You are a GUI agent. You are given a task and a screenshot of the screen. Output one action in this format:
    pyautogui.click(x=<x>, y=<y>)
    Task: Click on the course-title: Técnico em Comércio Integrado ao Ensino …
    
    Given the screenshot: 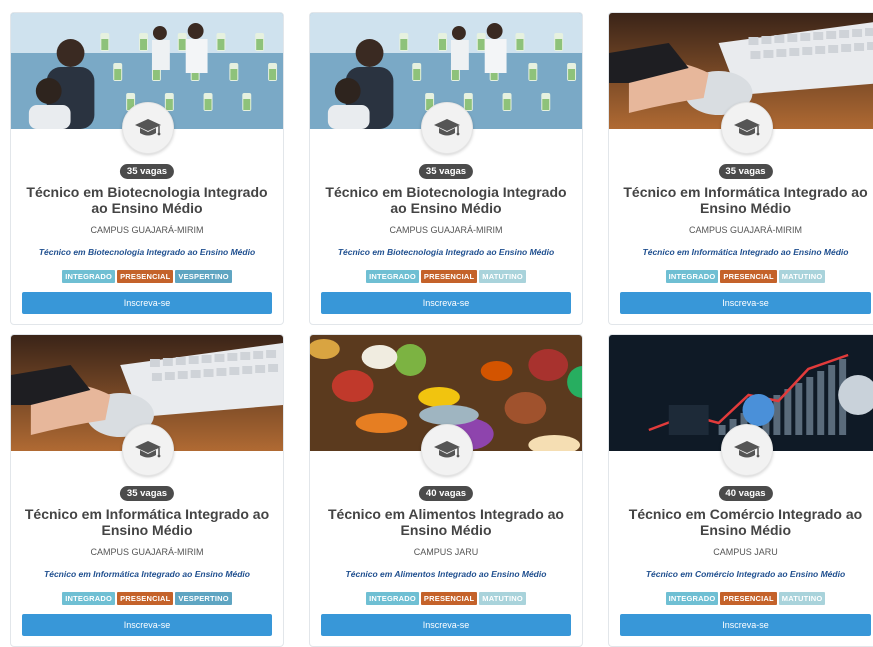 What is the action you would take?
    pyautogui.click(x=745, y=522)
    